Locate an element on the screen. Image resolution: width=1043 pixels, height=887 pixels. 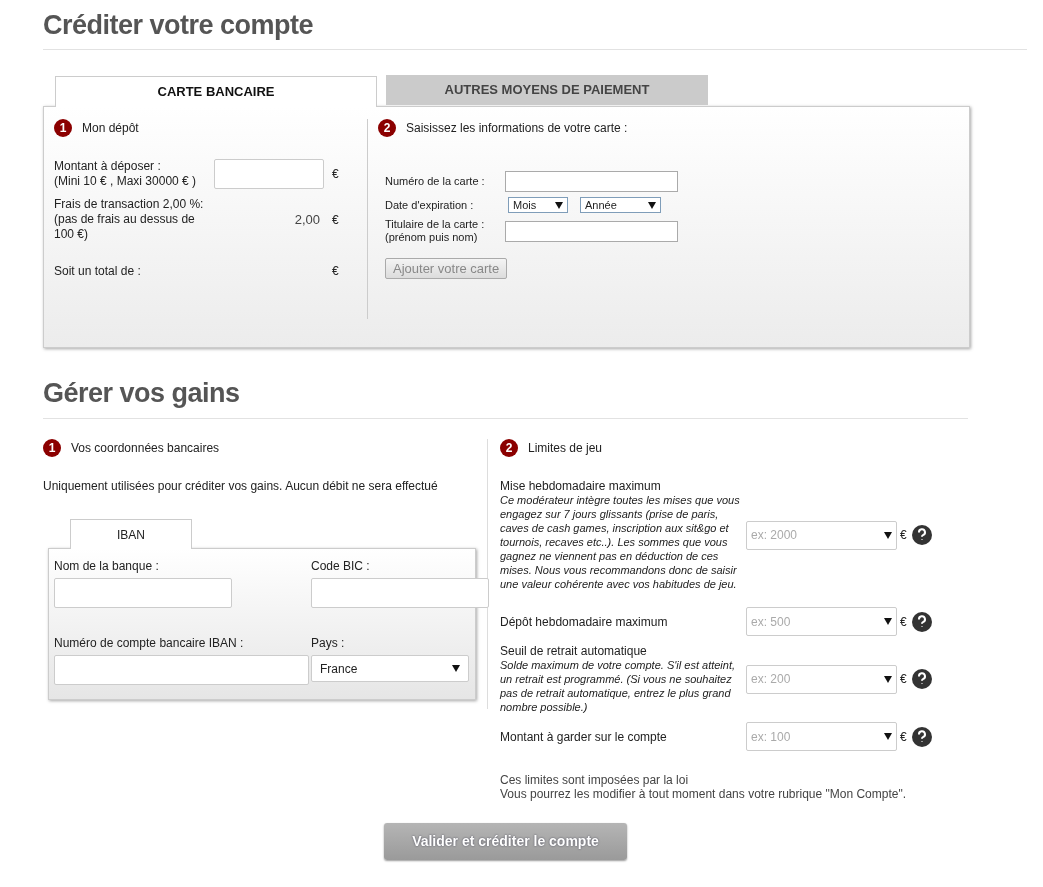
limit-label: Montant à garder sur le compte is located at coordinates (584, 736).